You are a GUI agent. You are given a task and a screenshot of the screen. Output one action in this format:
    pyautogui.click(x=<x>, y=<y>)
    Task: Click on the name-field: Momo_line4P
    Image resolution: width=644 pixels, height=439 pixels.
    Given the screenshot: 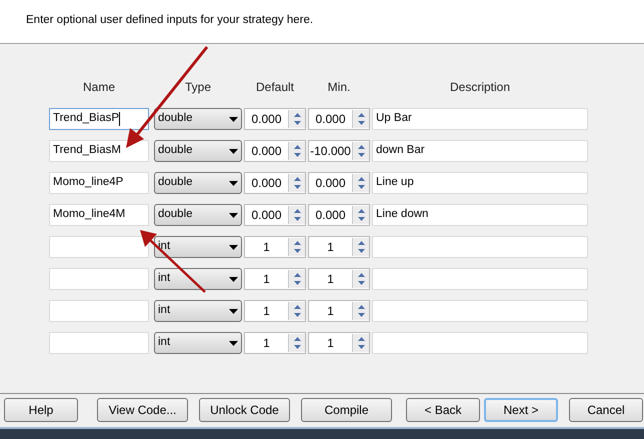 What is the action you would take?
    pyautogui.click(x=99, y=183)
    